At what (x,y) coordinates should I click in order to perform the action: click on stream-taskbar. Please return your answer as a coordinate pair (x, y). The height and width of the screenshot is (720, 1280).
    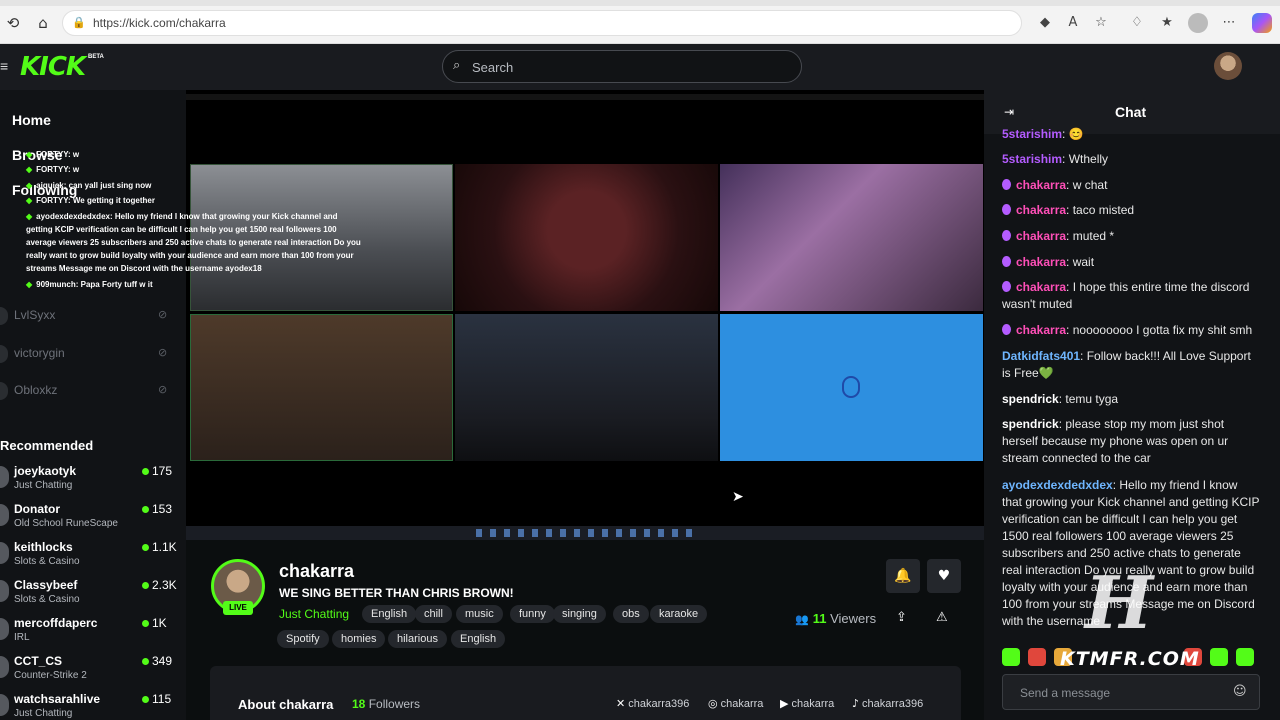
    Looking at the image, I should click on (585, 533).